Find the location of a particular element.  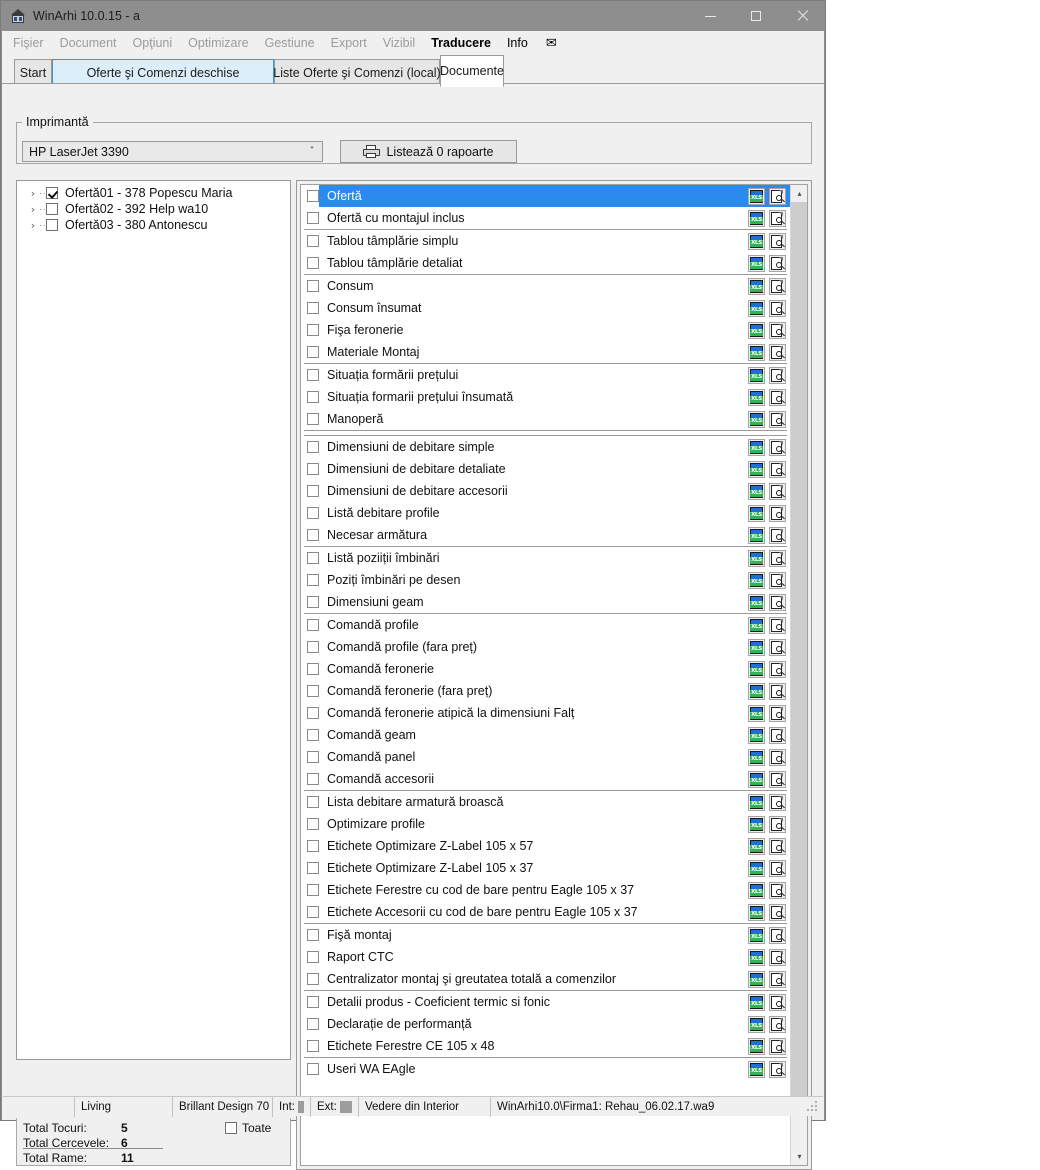

tree-item: › ·· Ofertă03 - 380 Antonescu is located at coordinates (153, 225).